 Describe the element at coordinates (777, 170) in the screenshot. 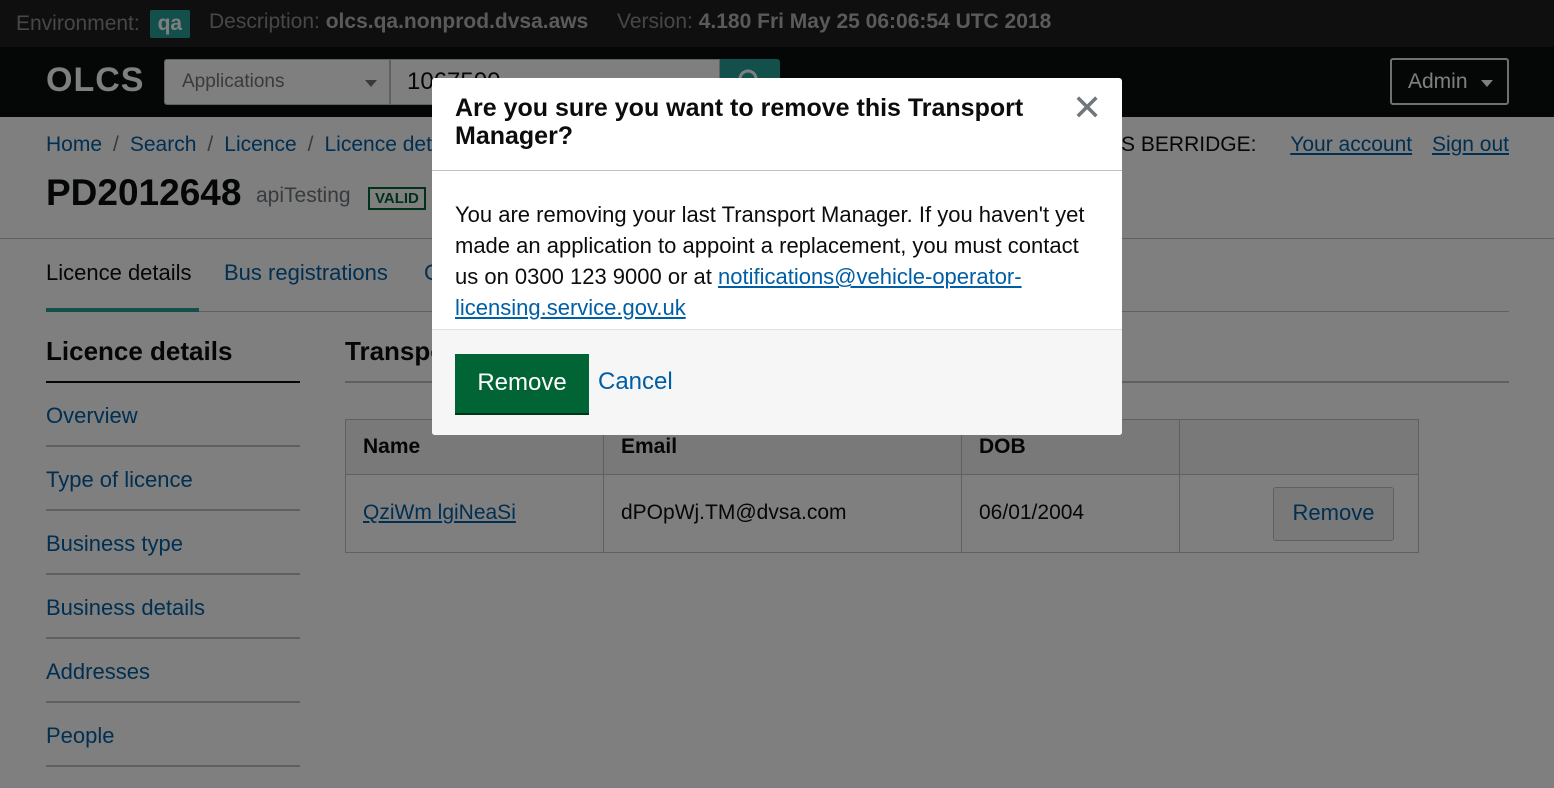

I see `divider` at that location.